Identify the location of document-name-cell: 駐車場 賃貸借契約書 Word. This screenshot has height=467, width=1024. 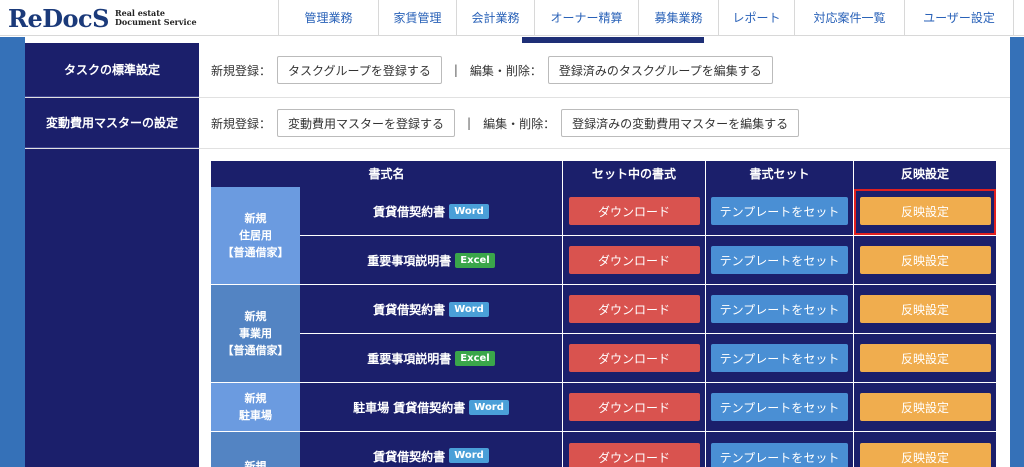
(431, 407).